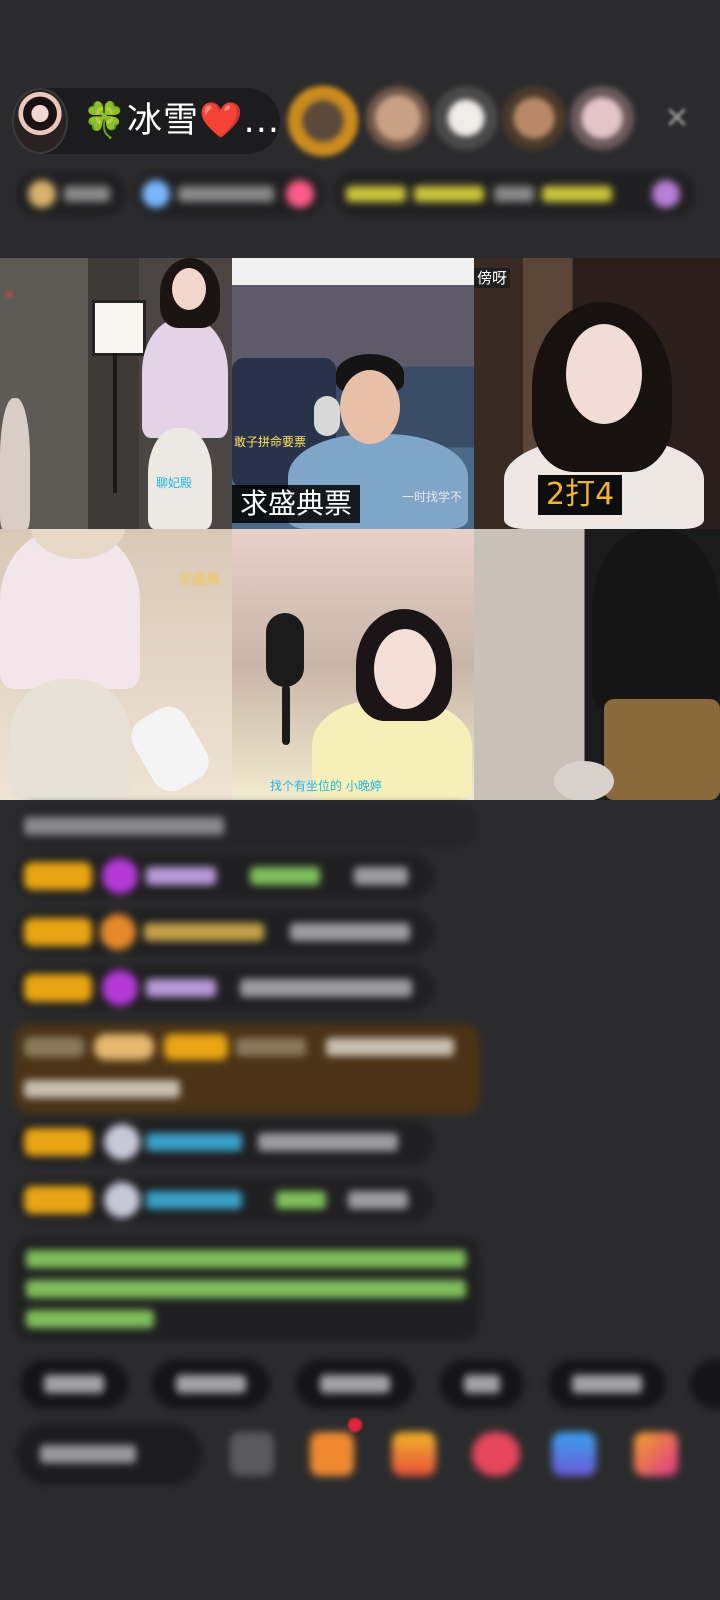 This screenshot has height=1600, width=720. Describe the element at coordinates (116, 393) in the screenshot. I see `video-tile-1: ✦ 聊妃殿` at that location.